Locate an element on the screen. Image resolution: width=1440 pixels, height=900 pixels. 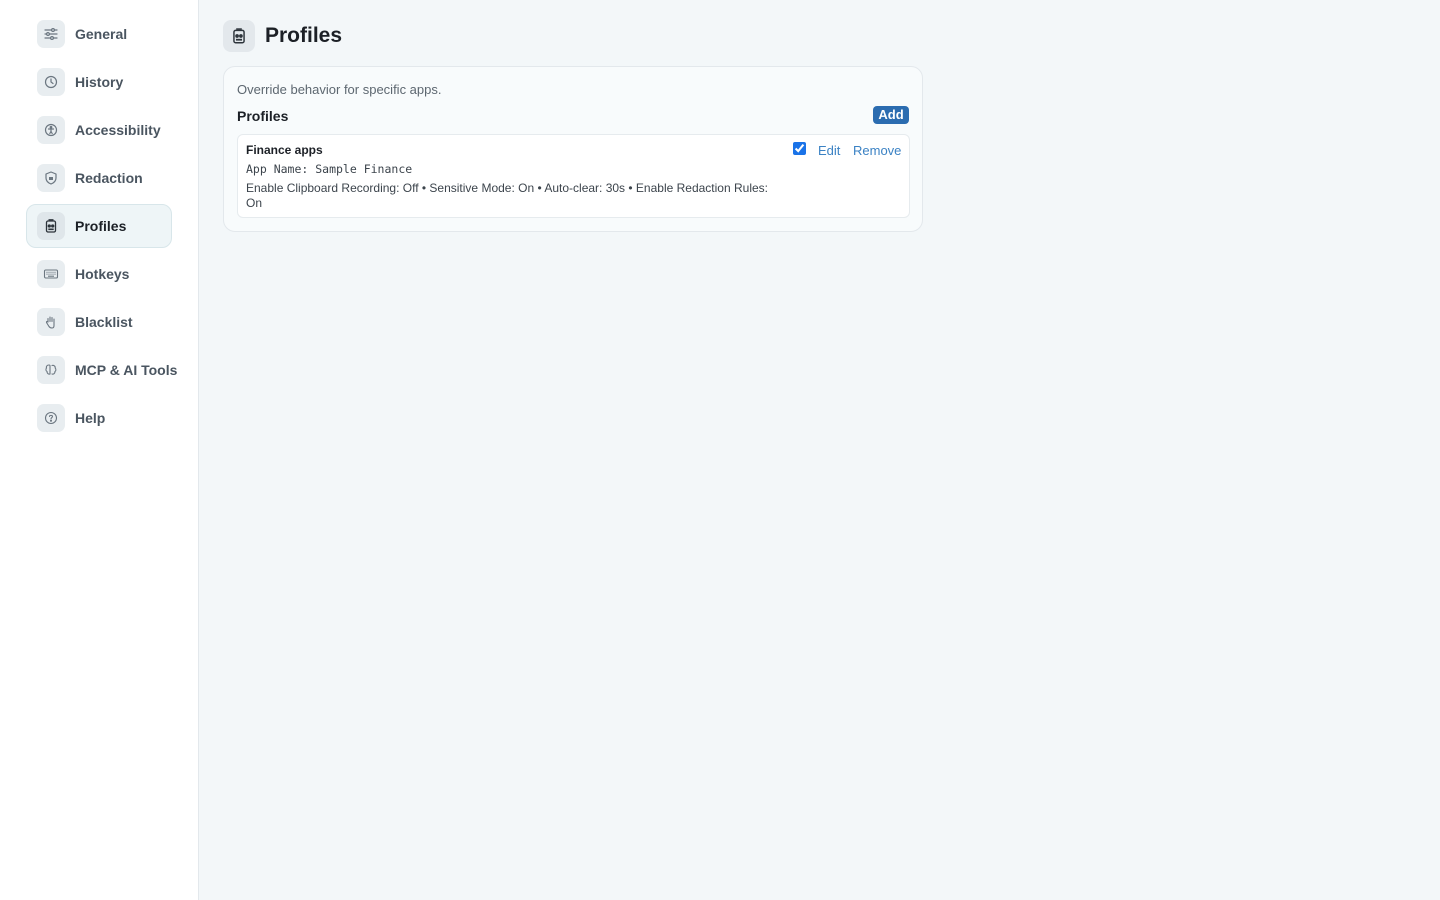
sidebar-item-label: Accessibility is located at coordinates (118, 130).